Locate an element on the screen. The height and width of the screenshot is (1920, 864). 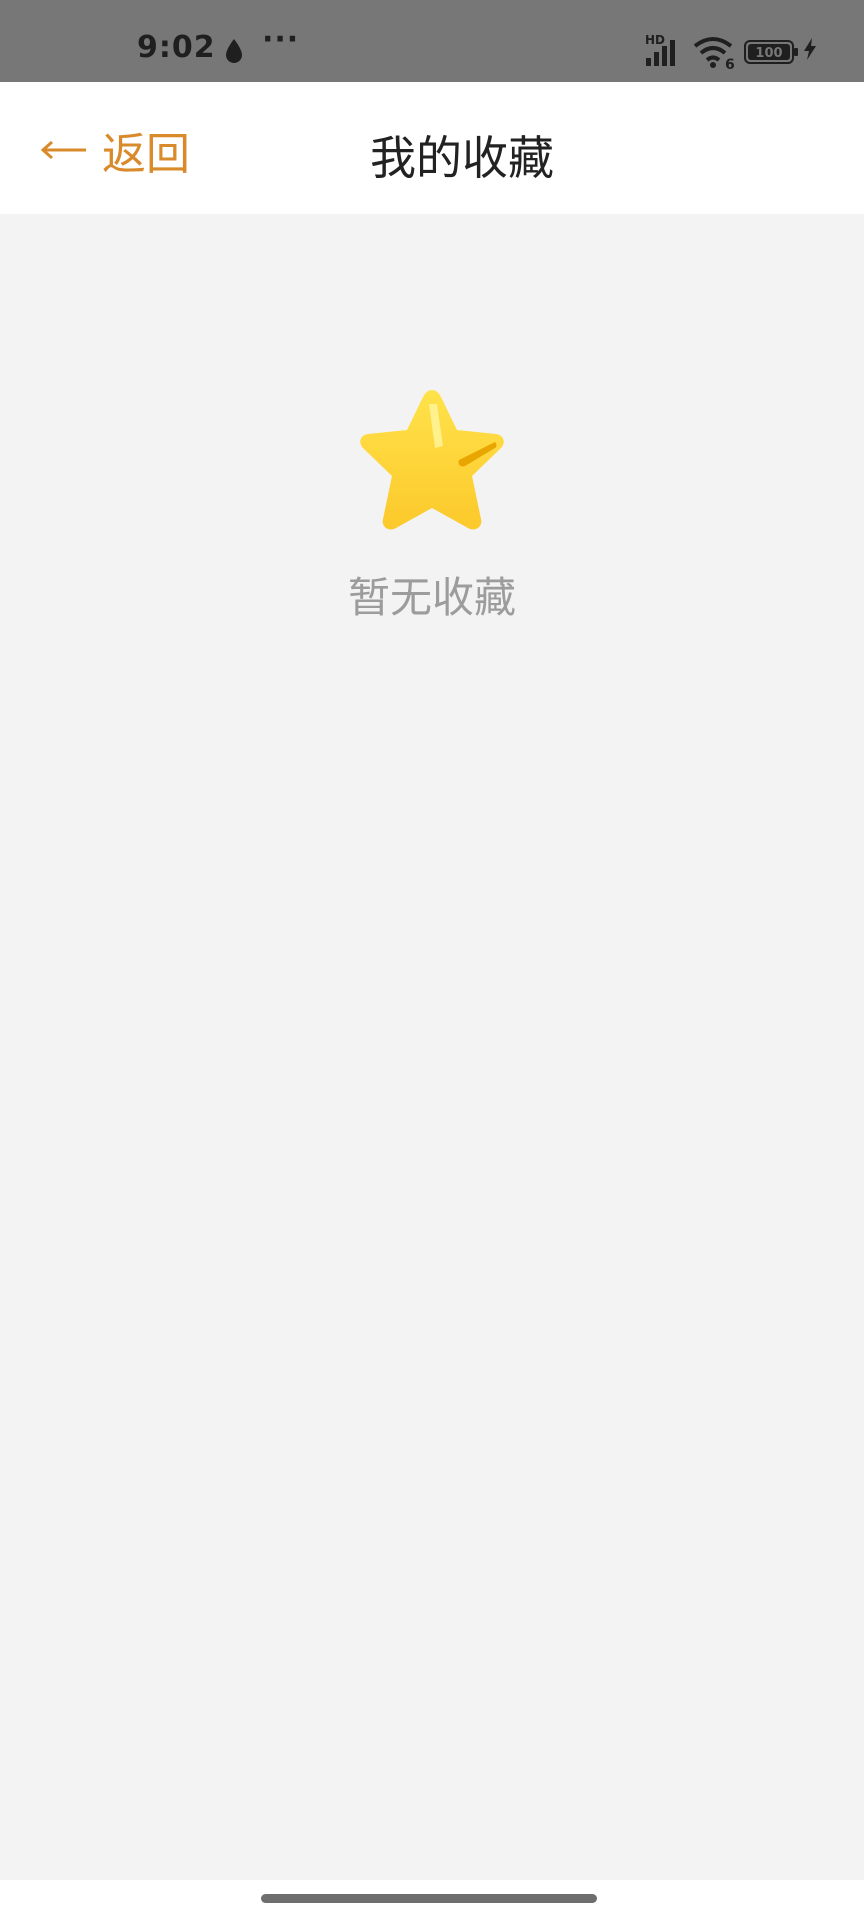
home-indicator is located at coordinates (429, 1898).